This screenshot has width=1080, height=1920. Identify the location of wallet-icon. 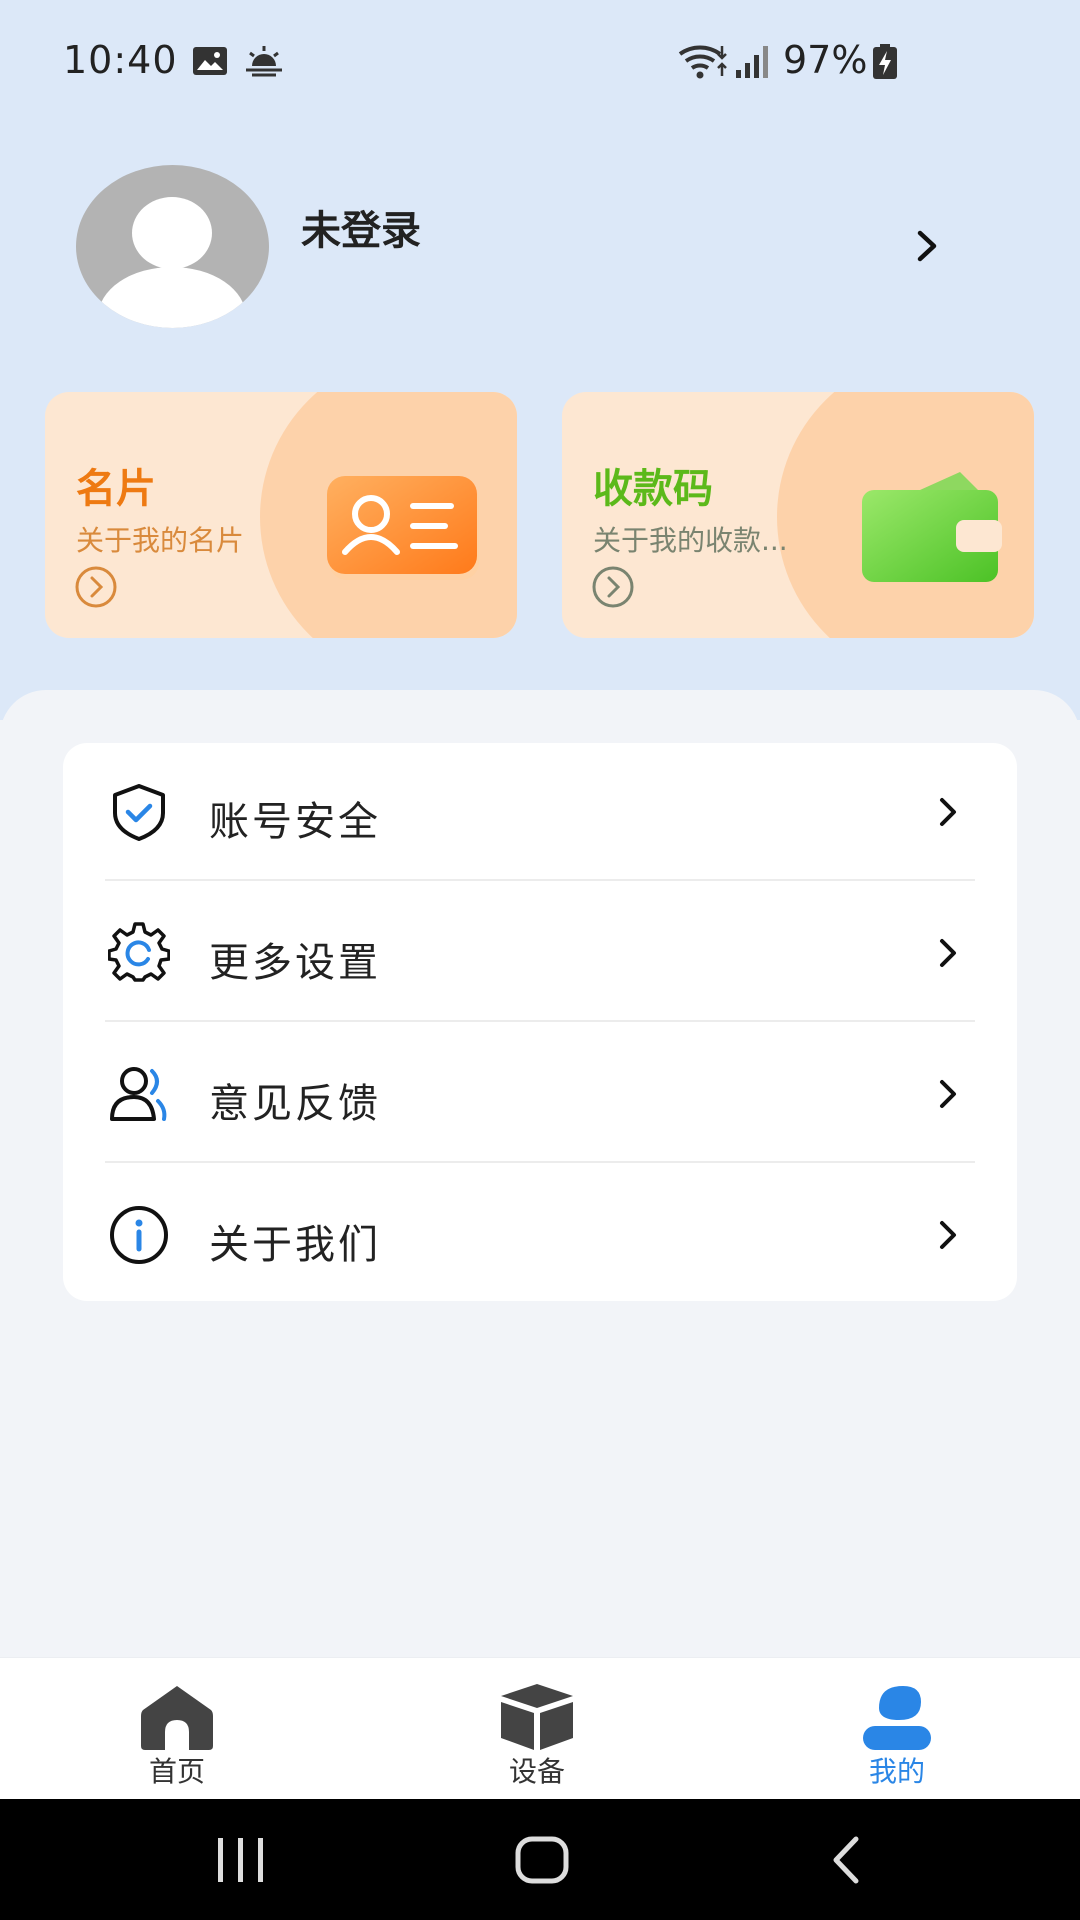
(932, 527).